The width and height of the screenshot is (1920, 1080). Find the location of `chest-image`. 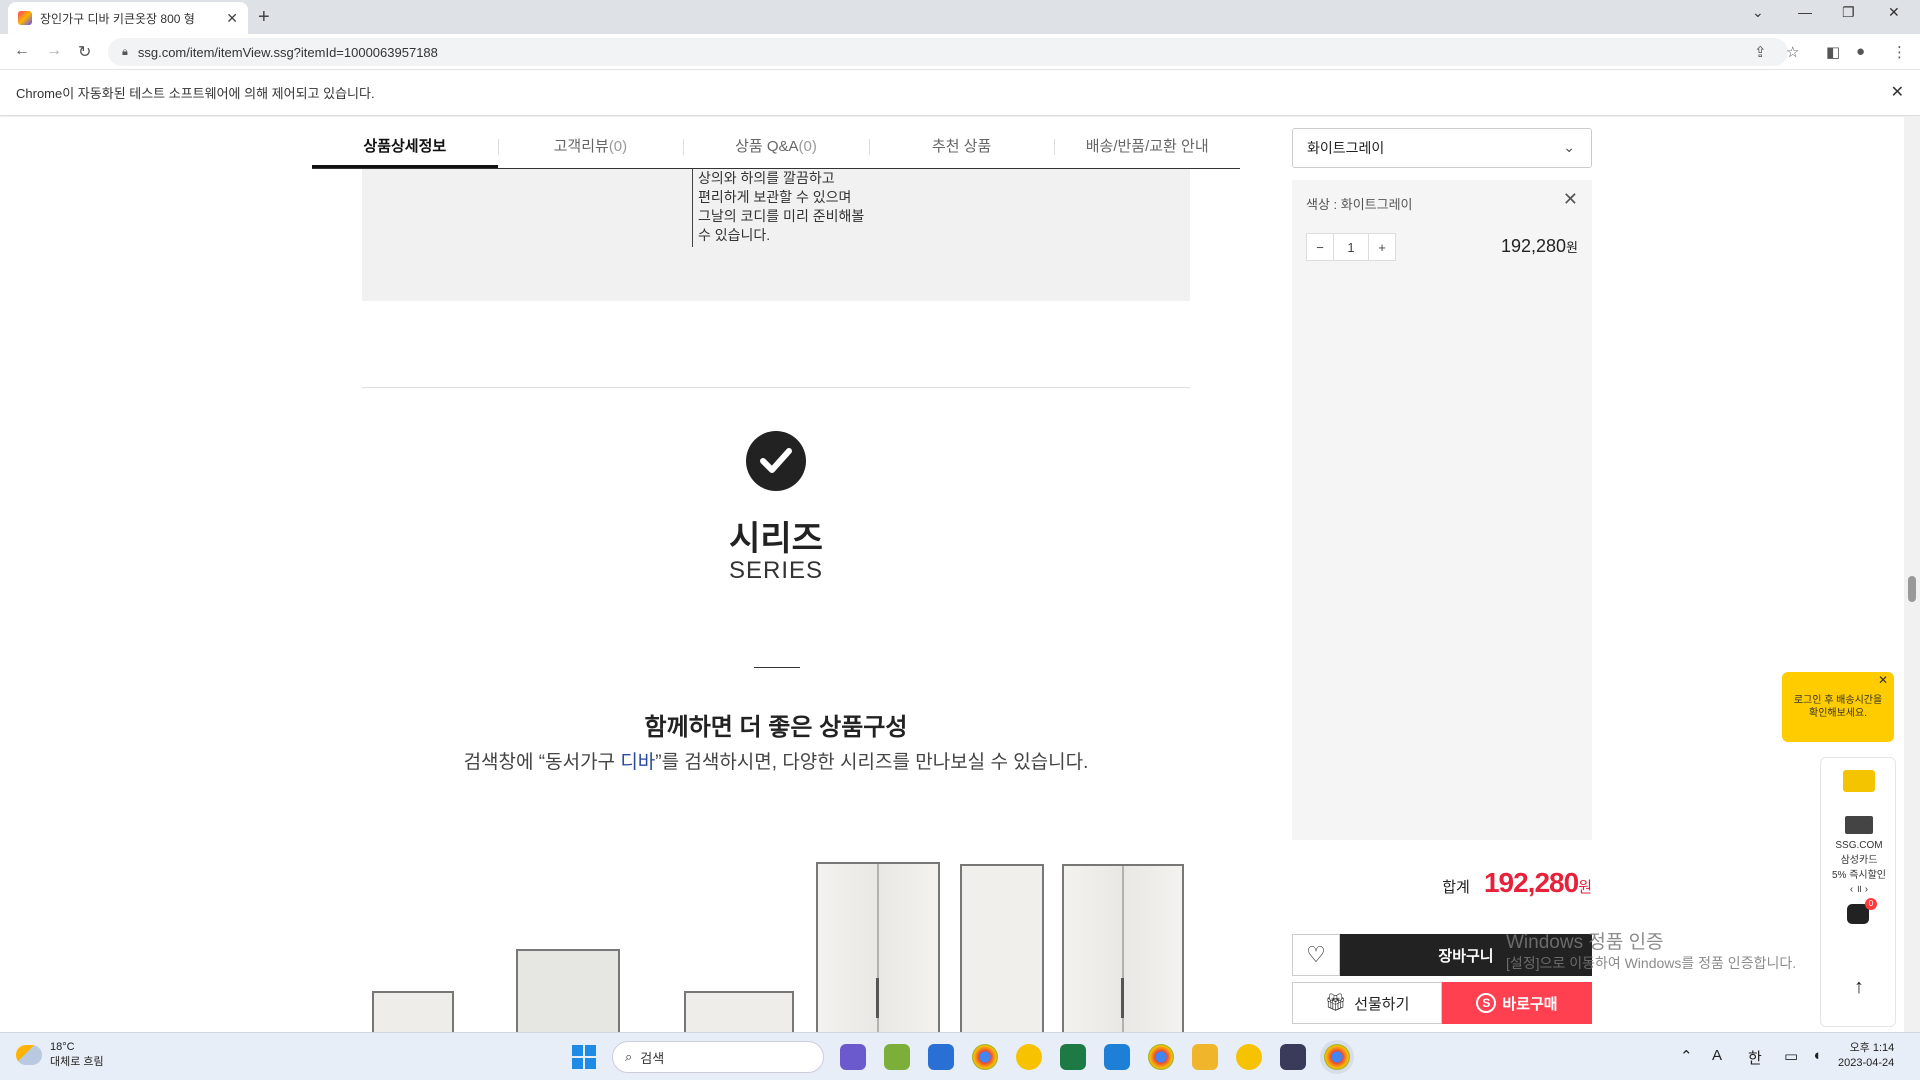

chest-image is located at coordinates (739, 1011).